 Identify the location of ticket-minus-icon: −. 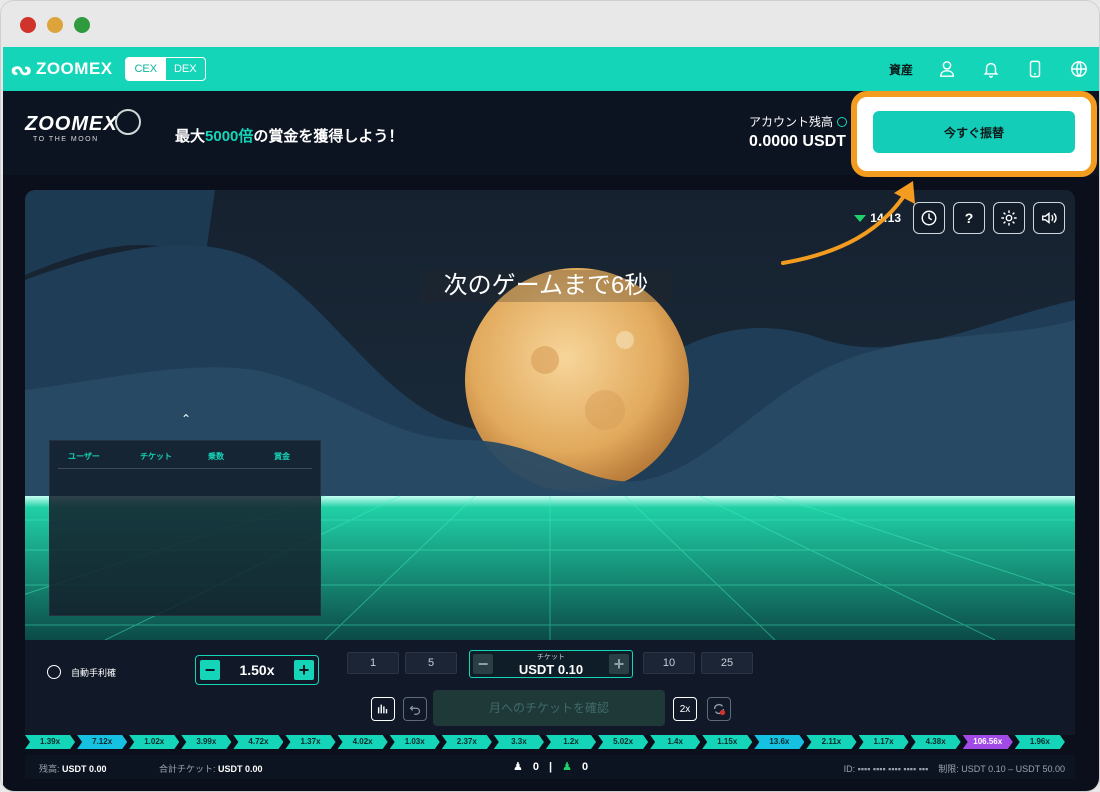
(483, 664).